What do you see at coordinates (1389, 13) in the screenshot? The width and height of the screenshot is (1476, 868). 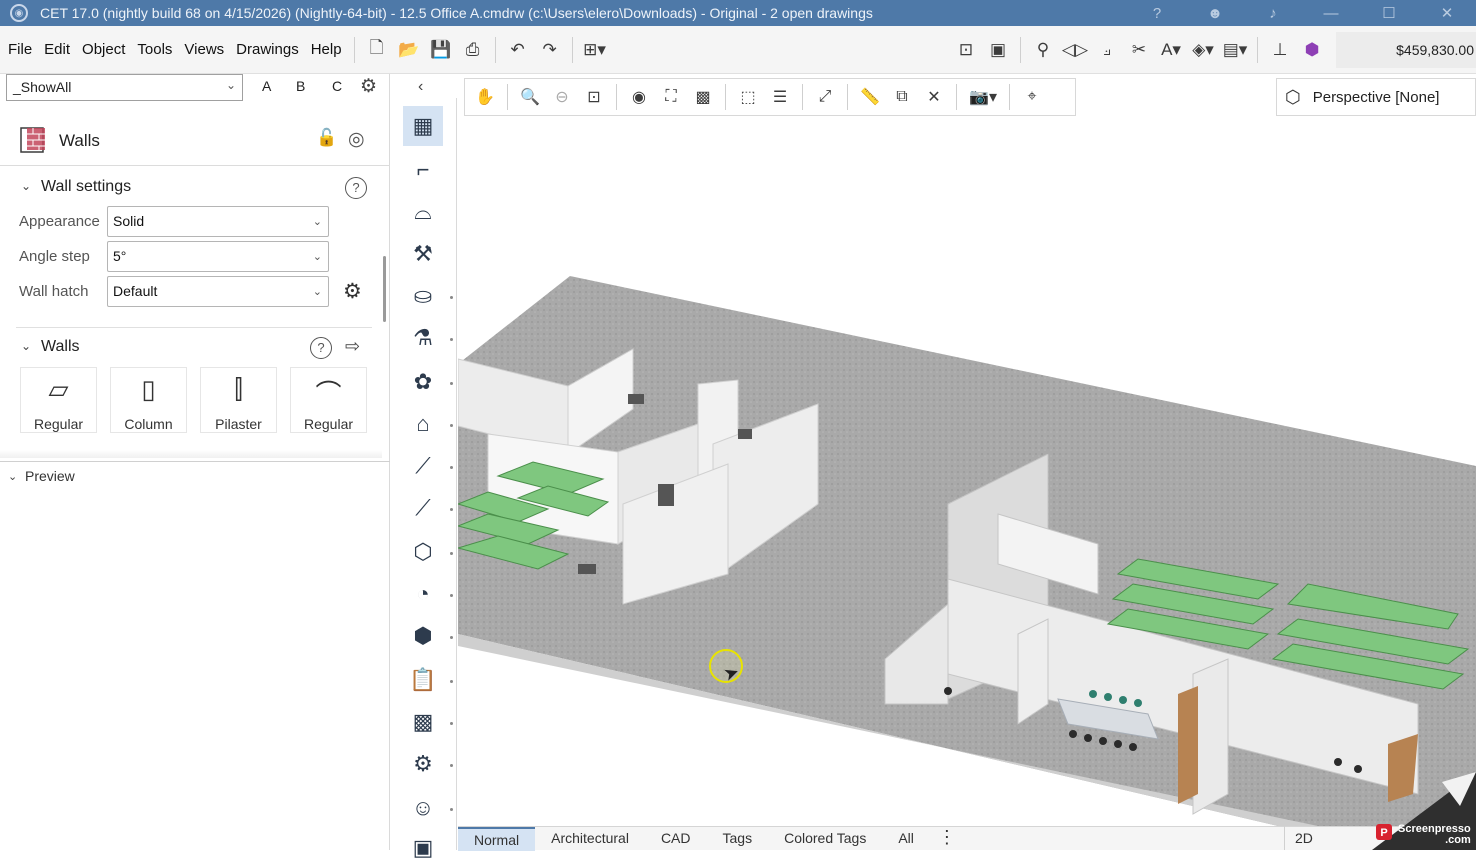 I see `maximize-button: ☐` at bounding box center [1389, 13].